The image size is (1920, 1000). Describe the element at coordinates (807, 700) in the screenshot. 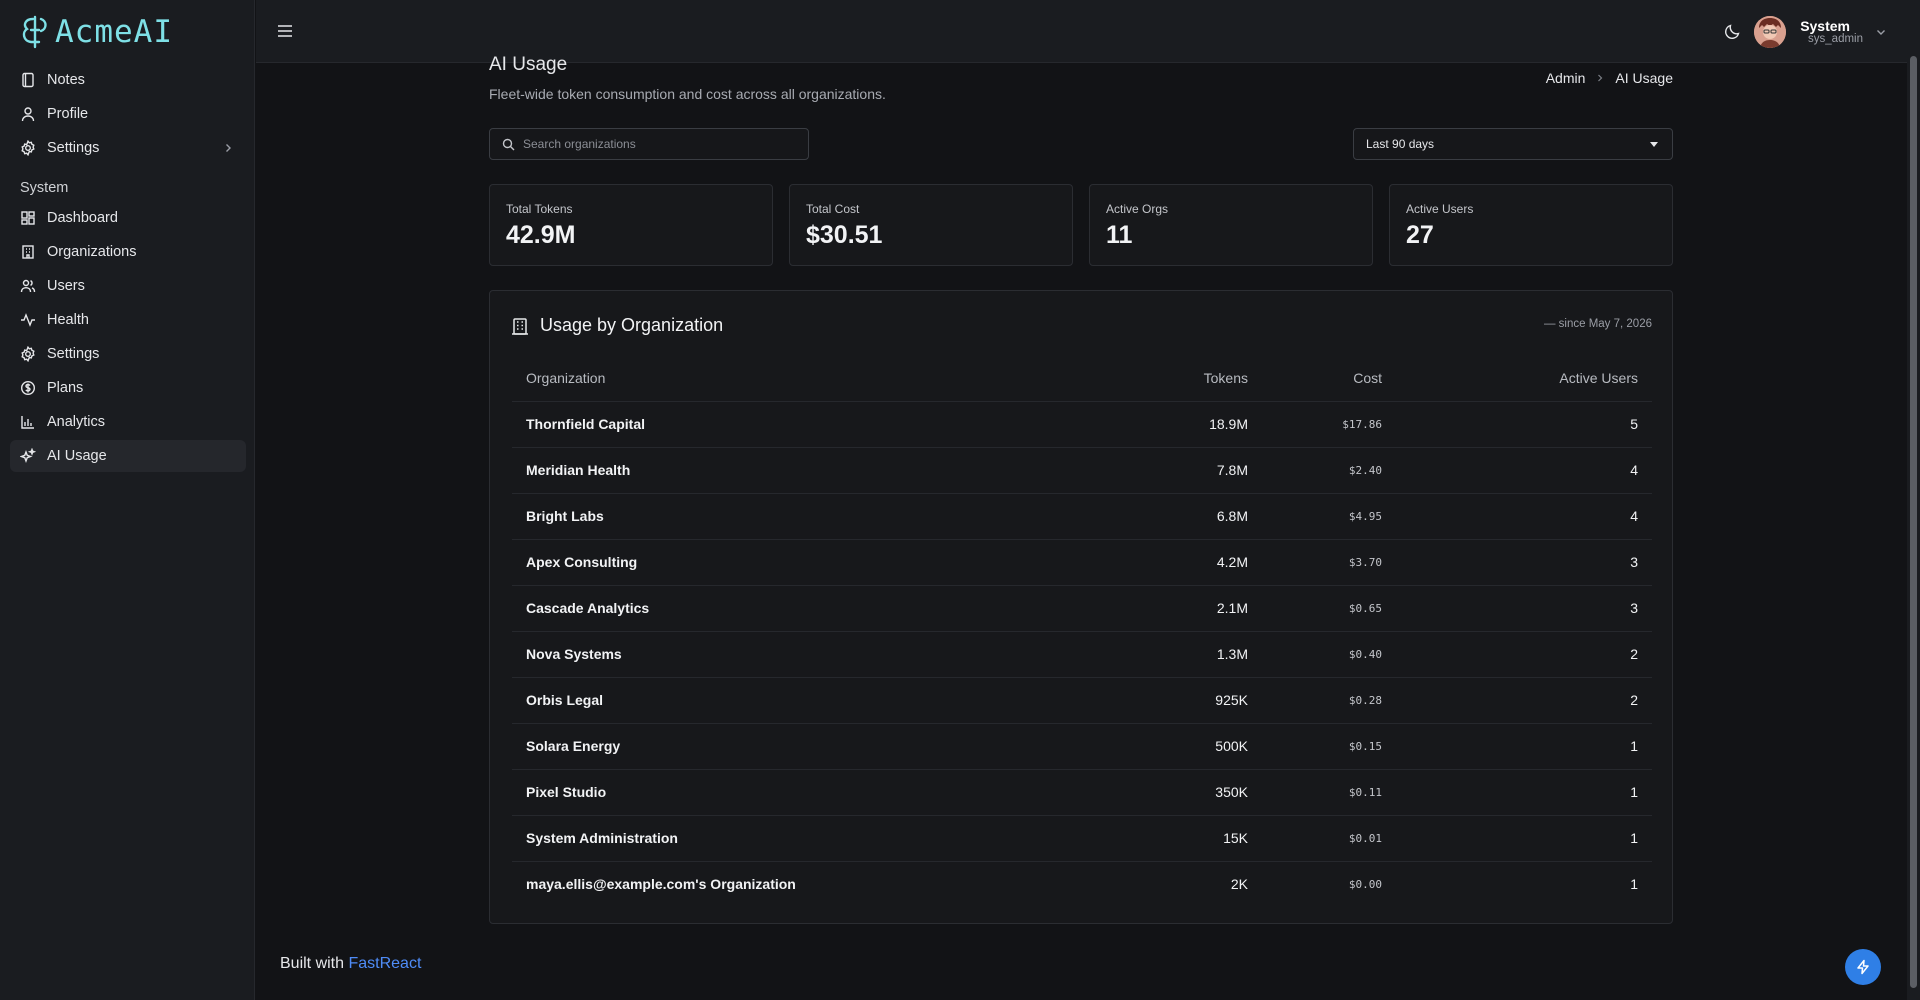

I see `cell-organization: Orbis Legal` at that location.